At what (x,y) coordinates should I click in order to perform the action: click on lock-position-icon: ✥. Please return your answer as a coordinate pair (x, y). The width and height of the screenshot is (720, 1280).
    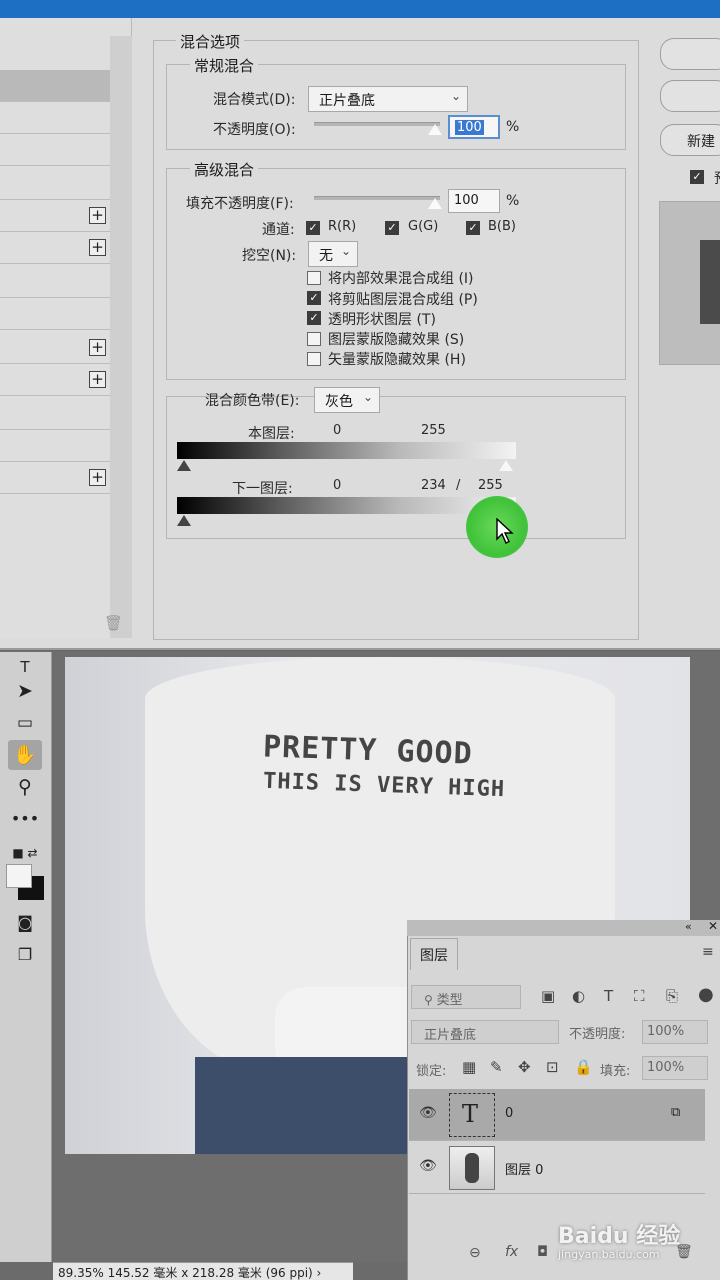
    Looking at the image, I should click on (524, 1067).